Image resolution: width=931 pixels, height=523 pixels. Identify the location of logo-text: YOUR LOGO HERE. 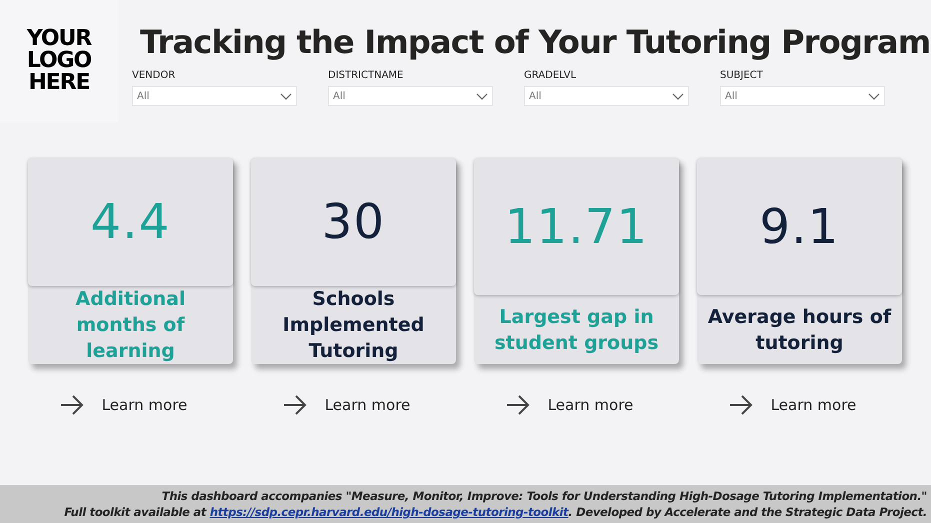
(59, 61).